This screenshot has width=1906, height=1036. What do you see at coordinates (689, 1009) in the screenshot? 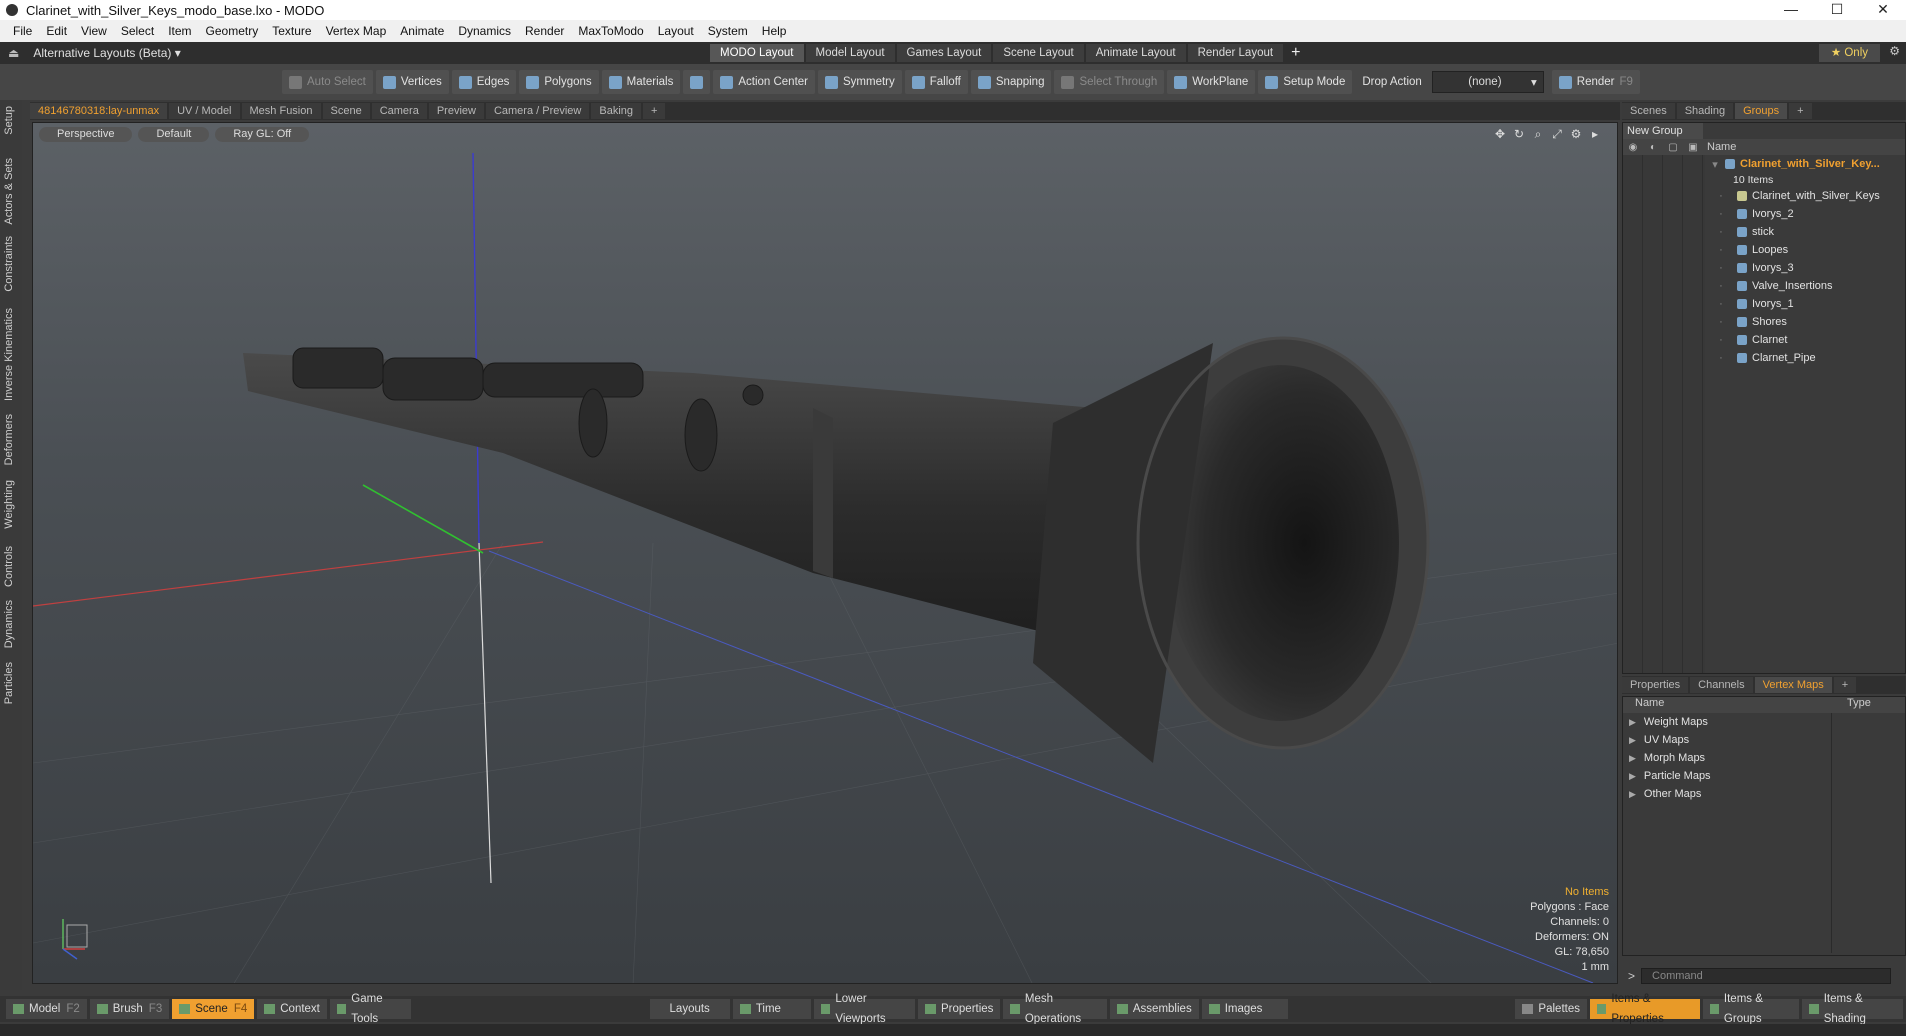
I see `layouts-button: Layouts` at bounding box center [689, 1009].